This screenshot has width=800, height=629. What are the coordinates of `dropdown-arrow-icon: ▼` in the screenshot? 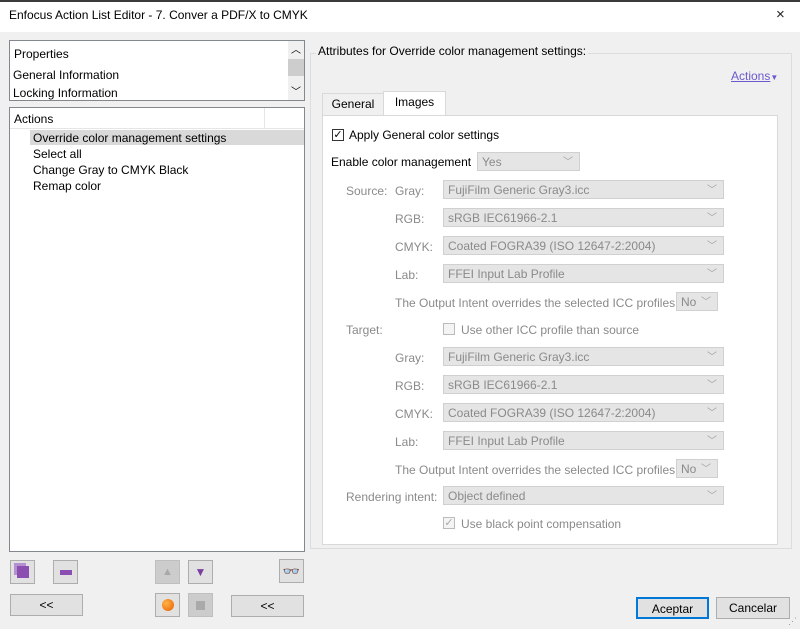 It's located at (774, 77).